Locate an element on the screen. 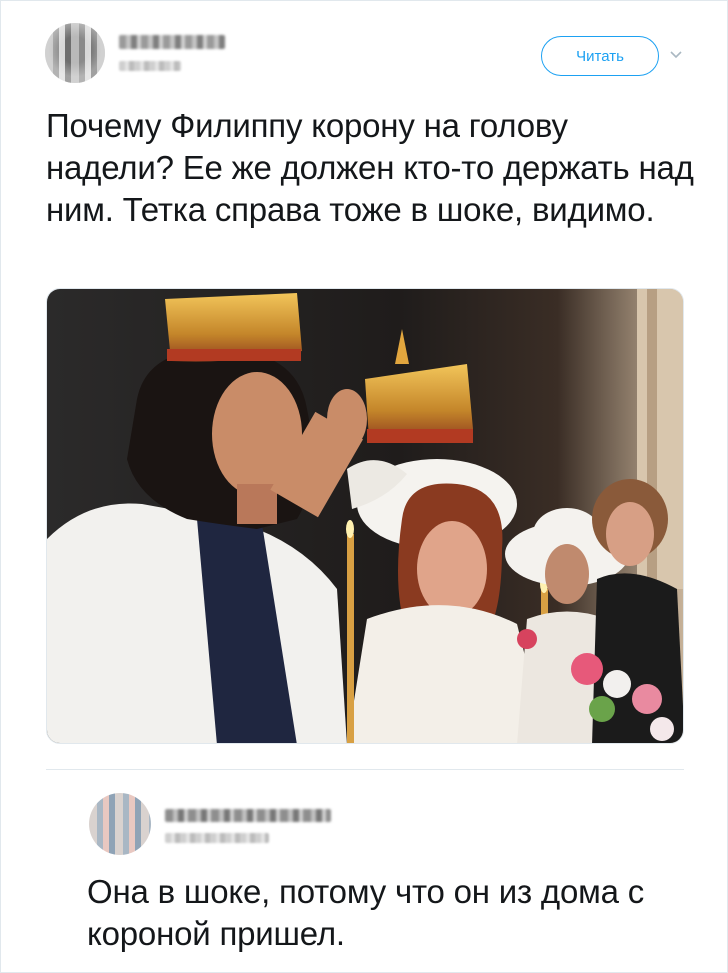  author-name-blurred is located at coordinates (172, 42).